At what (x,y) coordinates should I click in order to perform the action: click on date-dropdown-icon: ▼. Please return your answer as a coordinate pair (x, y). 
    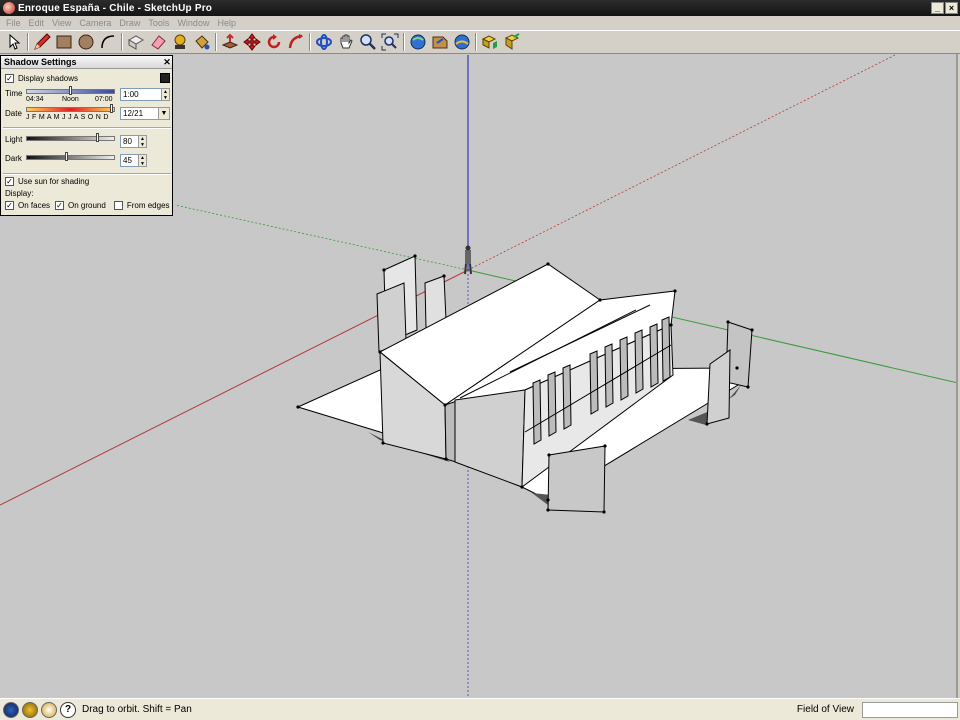
    Looking at the image, I should click on (164, 113).